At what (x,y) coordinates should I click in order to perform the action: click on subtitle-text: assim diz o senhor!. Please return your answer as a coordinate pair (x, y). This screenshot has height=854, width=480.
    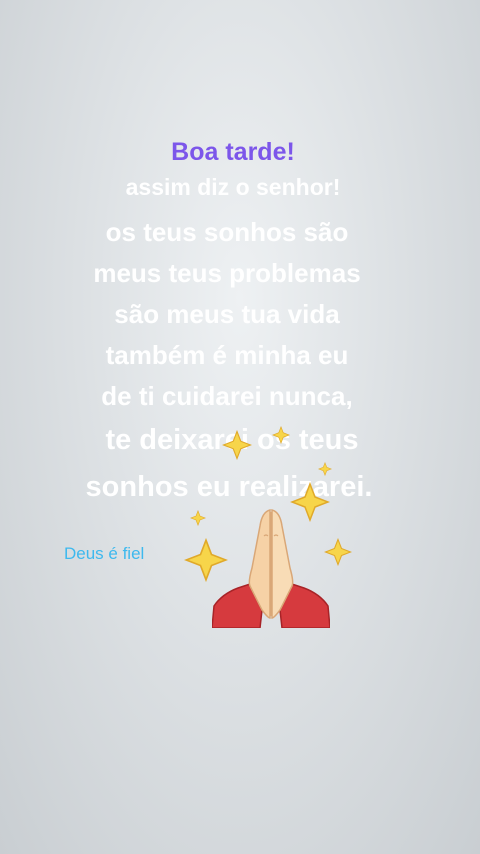
    Looking at the image, I should click on (233, 187).